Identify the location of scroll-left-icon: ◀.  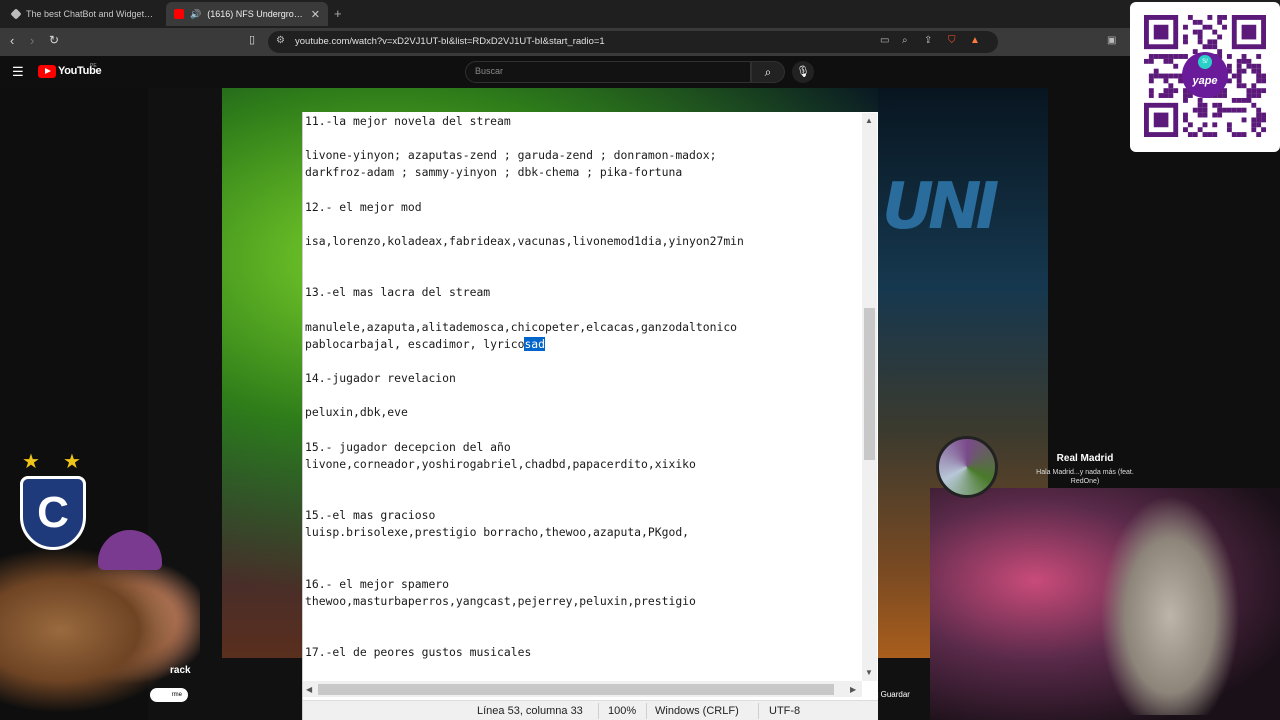
(309, 689).